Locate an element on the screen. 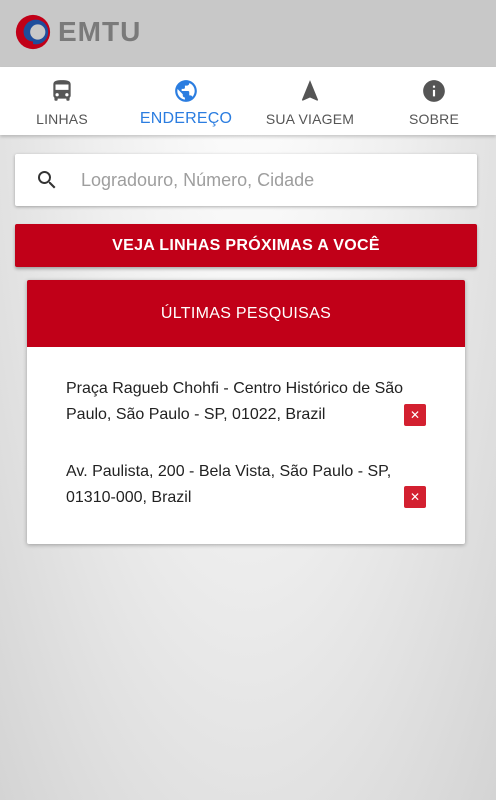 The height and width of the screenshot is (800, 496). search-icon is located at coordinates (47, 180).